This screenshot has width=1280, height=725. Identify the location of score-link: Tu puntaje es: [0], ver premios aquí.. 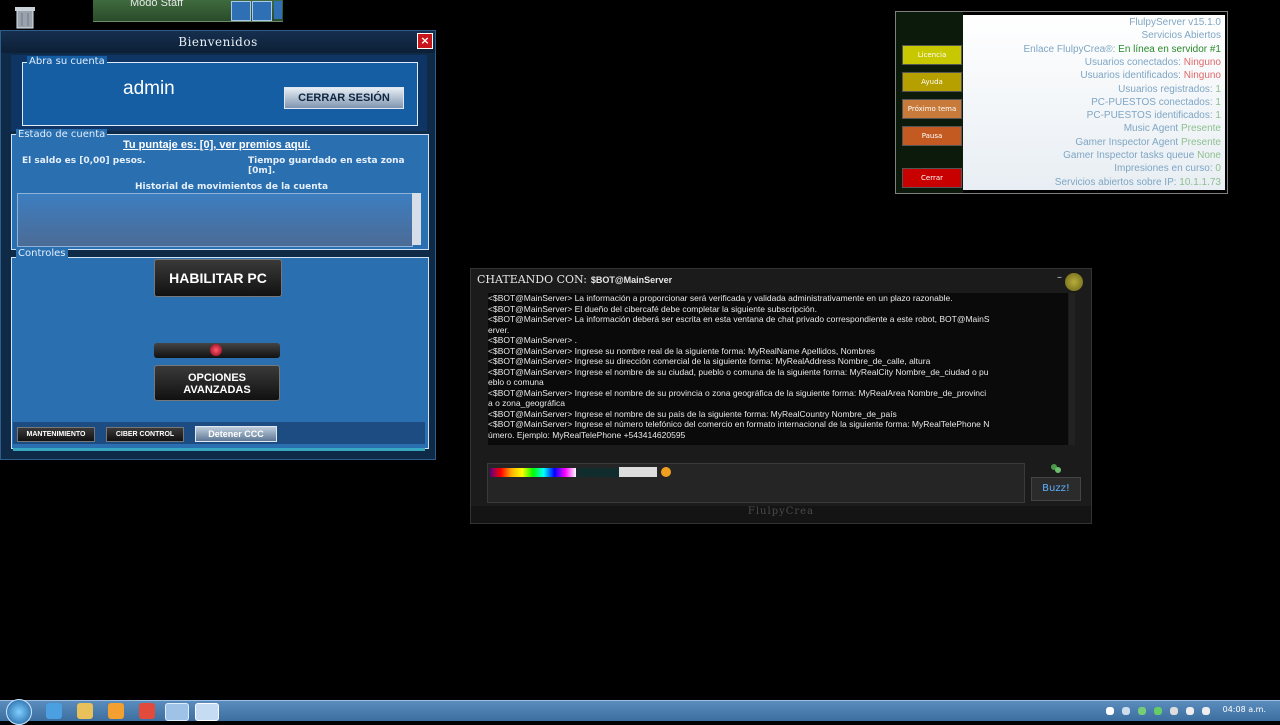
(216, 145).